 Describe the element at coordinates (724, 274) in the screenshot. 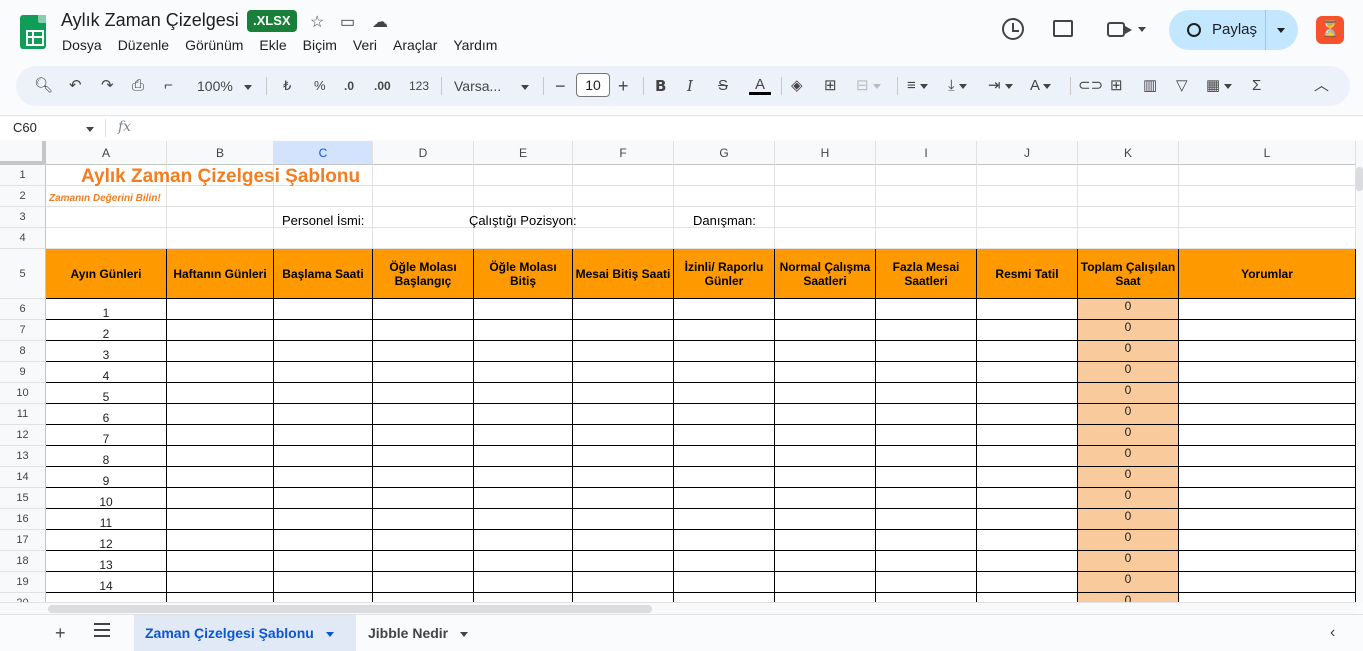

I see `table-header-cell: İzinli/ Raporlu Günler` at that location.